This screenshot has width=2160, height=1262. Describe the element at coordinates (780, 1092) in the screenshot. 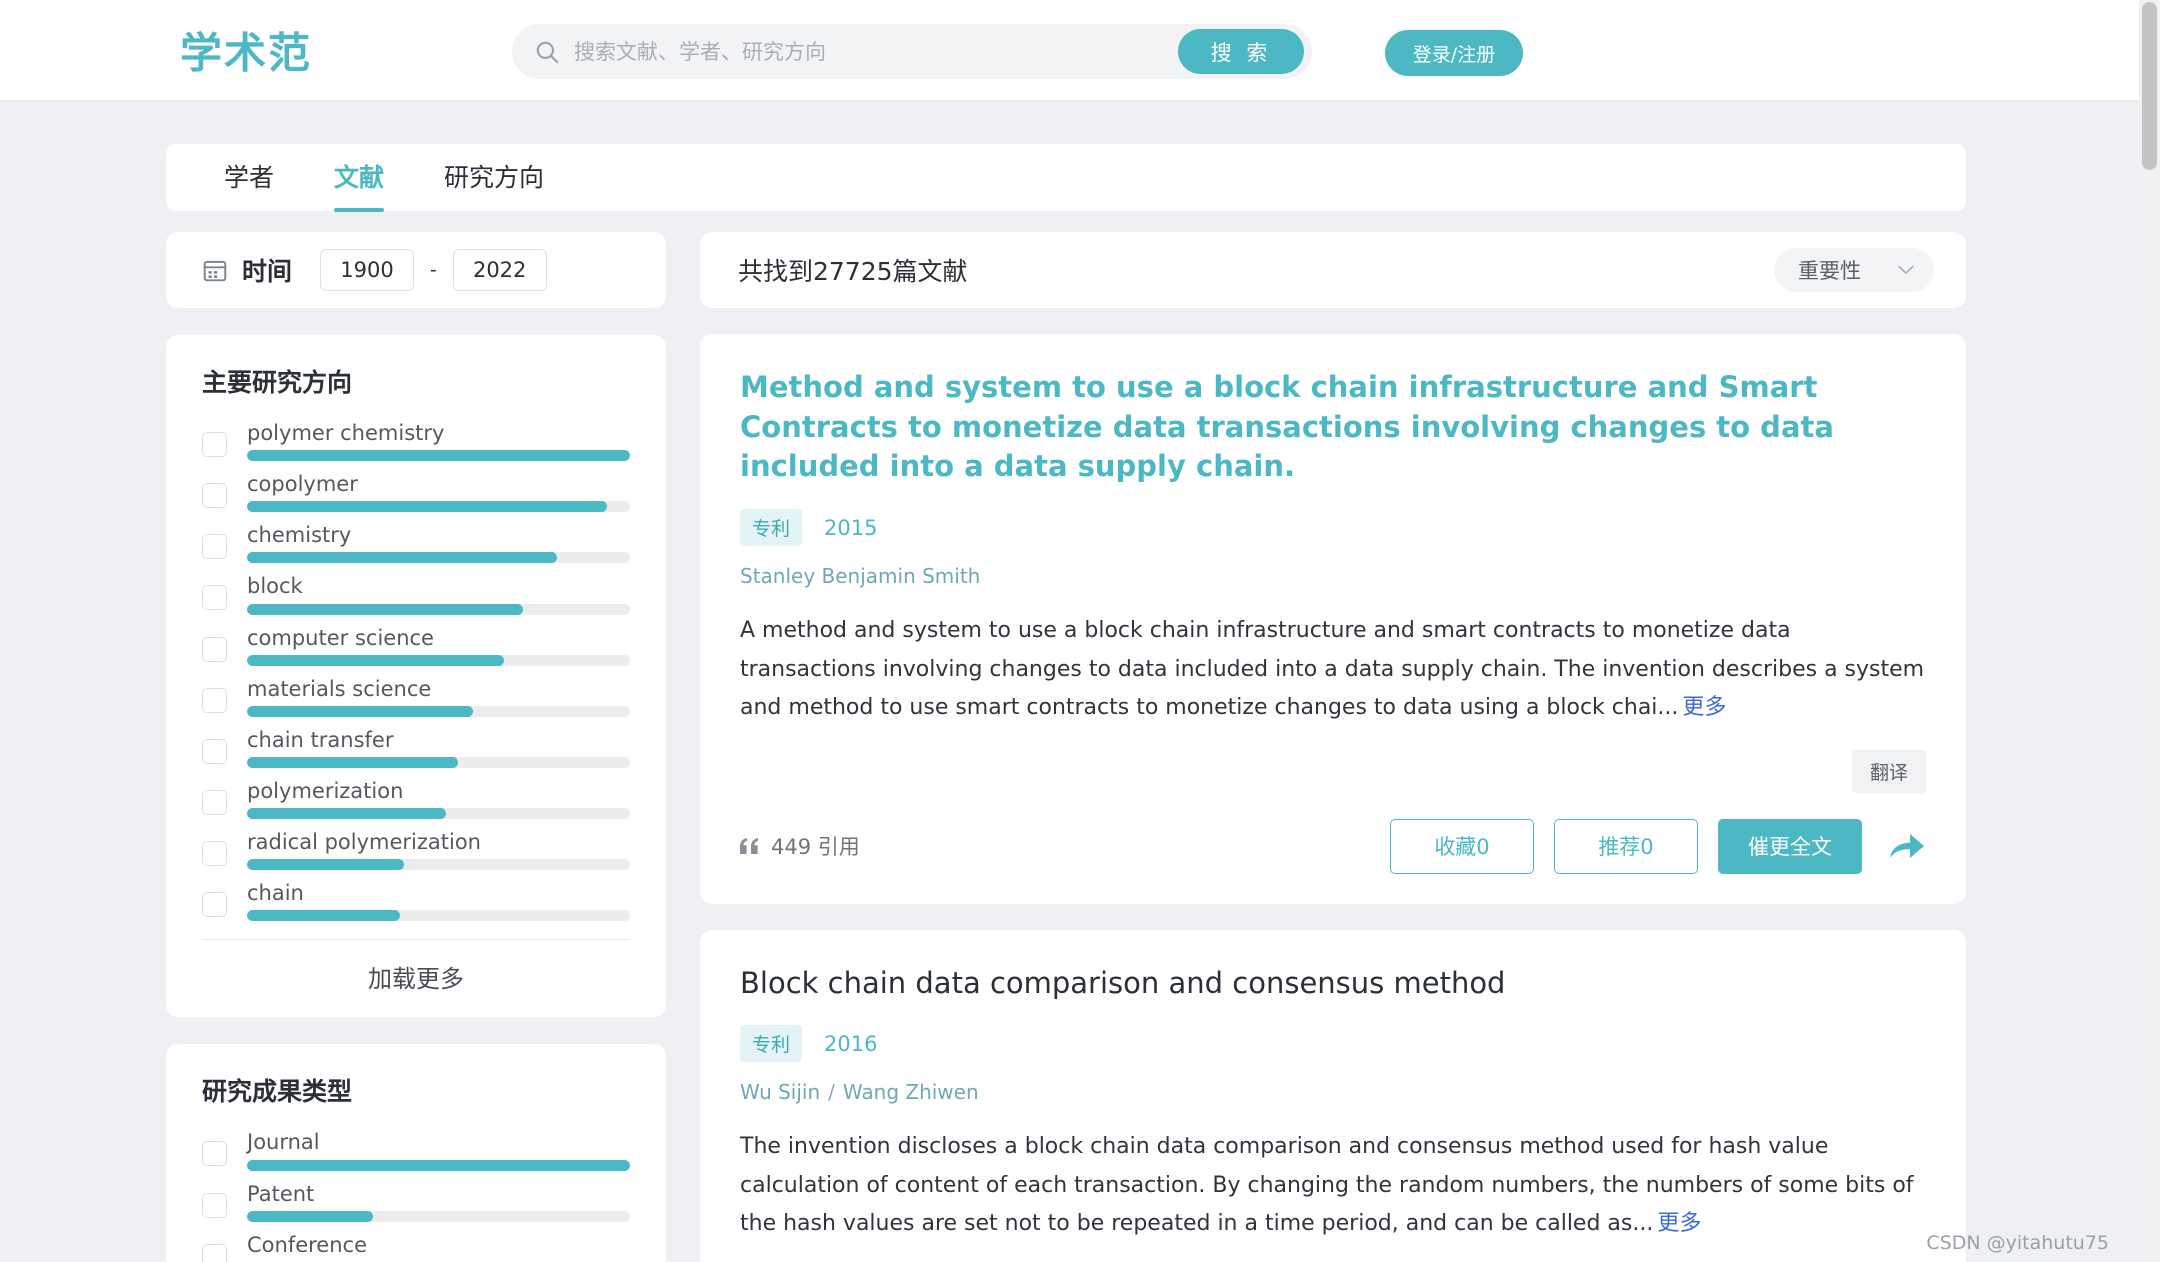

I see `author-link: Wu Sijin` at that location.